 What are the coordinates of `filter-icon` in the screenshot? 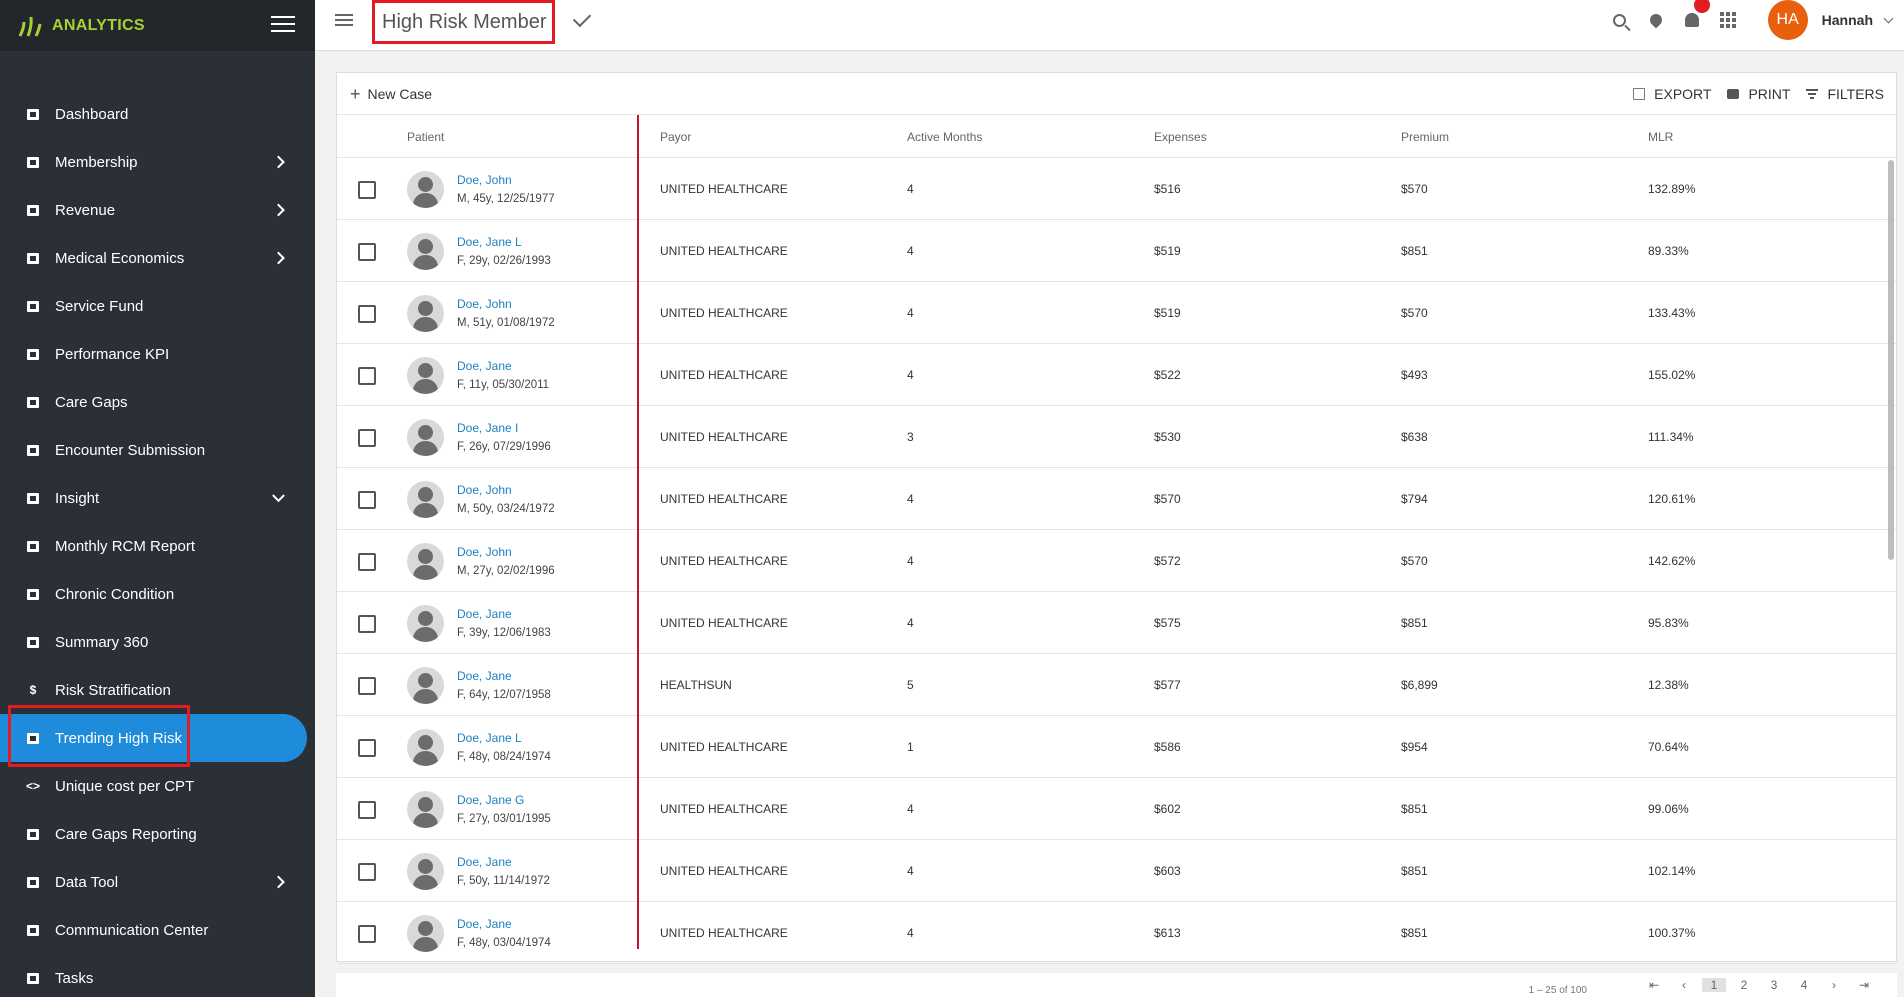 It's located at (1812, 94).